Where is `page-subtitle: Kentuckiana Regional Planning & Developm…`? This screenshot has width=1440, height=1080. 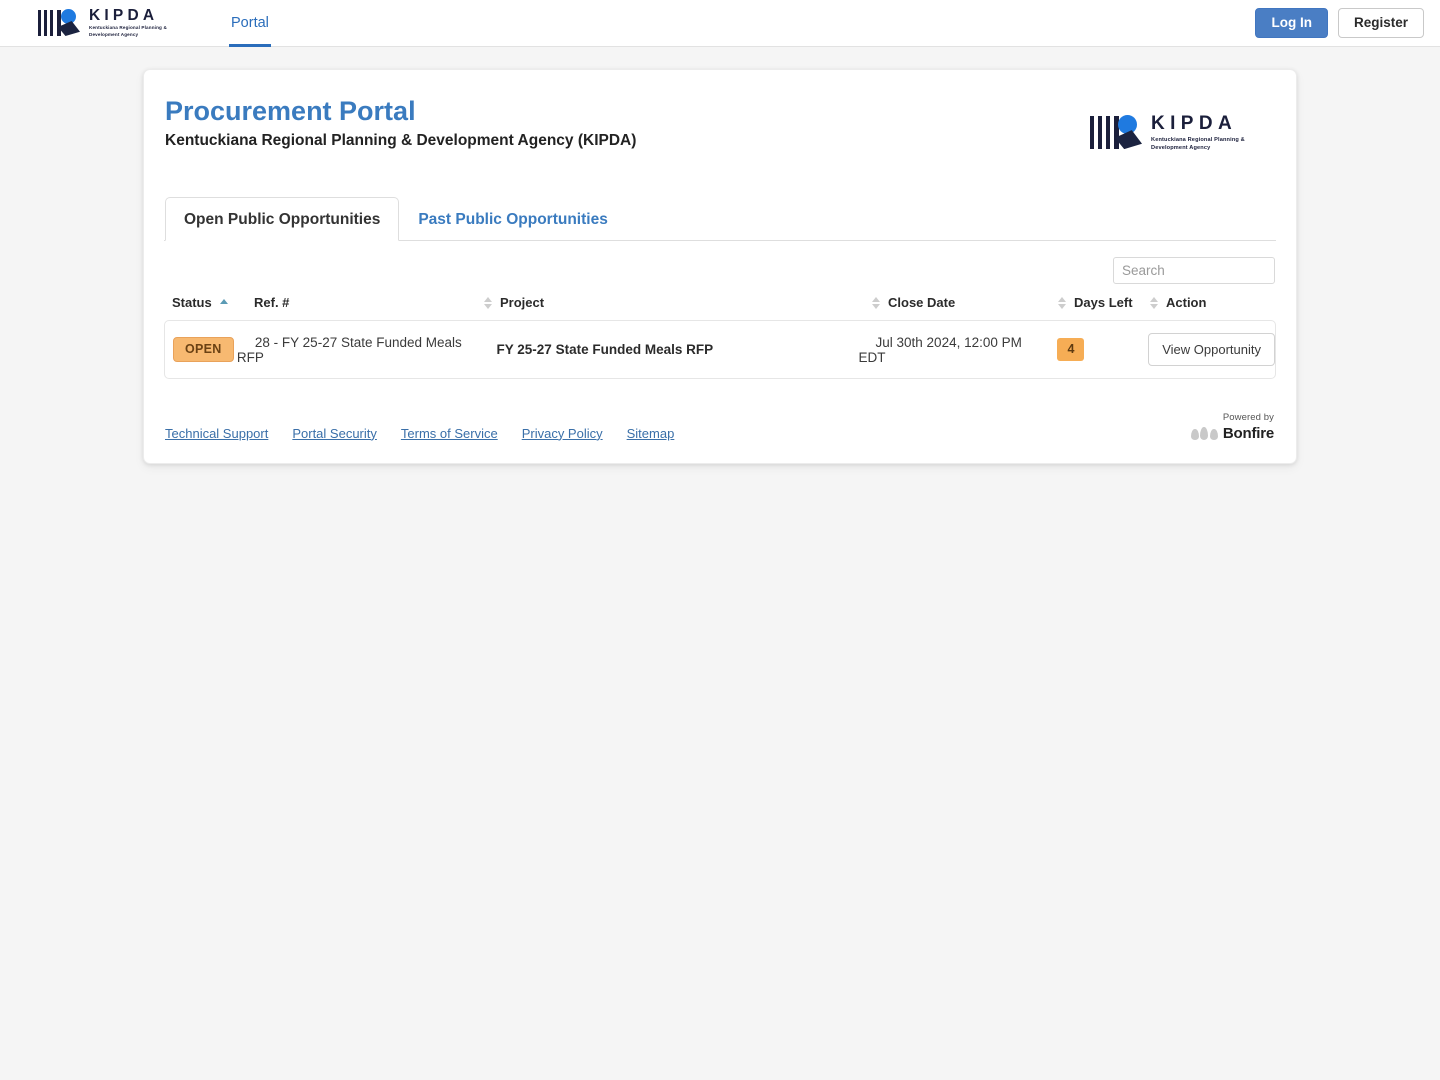
page-subtitle: Kentuckiana Regional Planning & Developm… is located at coordinates (401, 141).